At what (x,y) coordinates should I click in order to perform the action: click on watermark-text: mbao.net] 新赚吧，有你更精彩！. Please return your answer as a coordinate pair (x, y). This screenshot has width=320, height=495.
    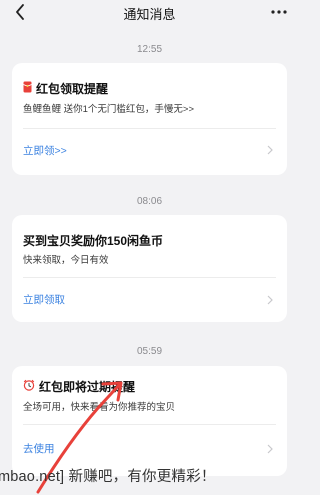
    Looking at the image, I should click on (108, 477).